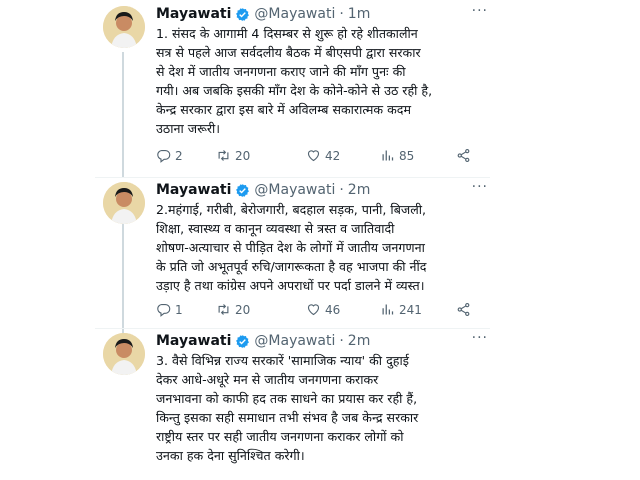  What do you see at coordinates (333, 309) in the screenshot?
I see `like-count: 46` at bounding box center [333, 309].